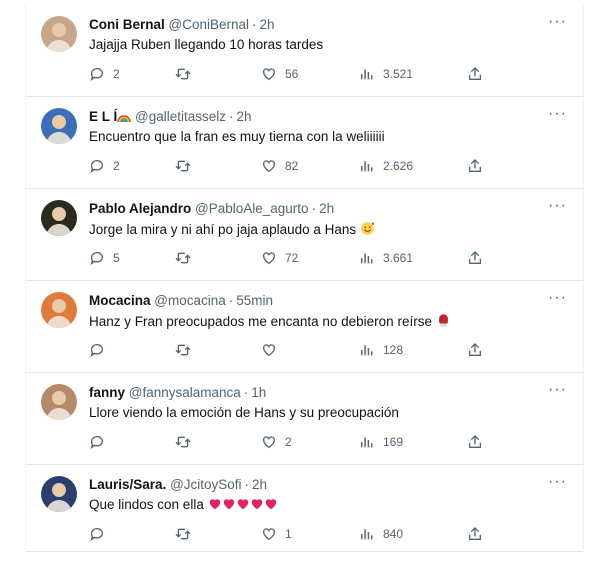  I want to click on tweet-header: Lauris/Sara. @JcitoySofi · 2h, so click(178, 484).